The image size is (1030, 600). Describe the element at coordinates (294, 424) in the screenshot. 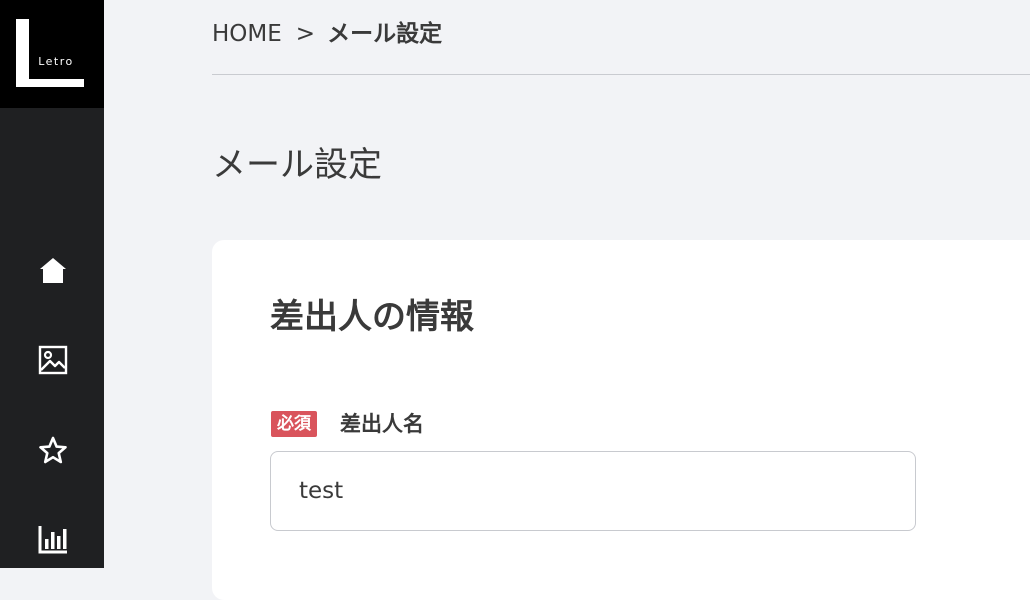

I see `required-badge: 必須` at that location.